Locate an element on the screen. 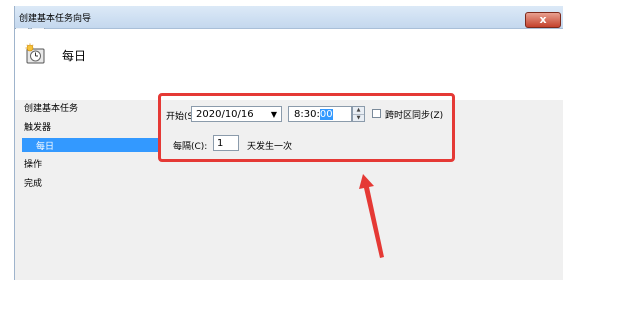 The image size is (620, 309). annotation-arrow is located at coordinates (371, 216).